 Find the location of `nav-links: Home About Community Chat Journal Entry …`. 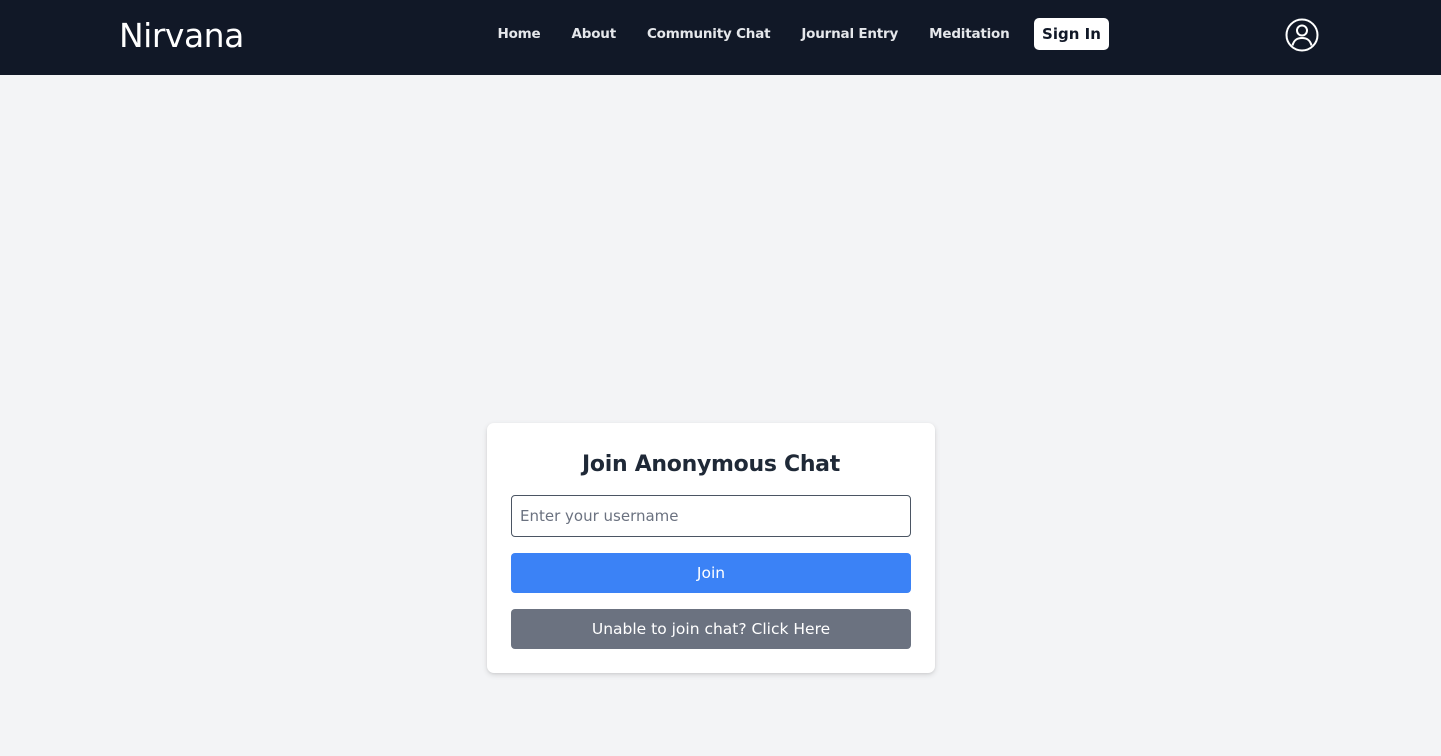

nav-links: Home About Community Chat Journal Entry … is located at coordinates (795, 34).